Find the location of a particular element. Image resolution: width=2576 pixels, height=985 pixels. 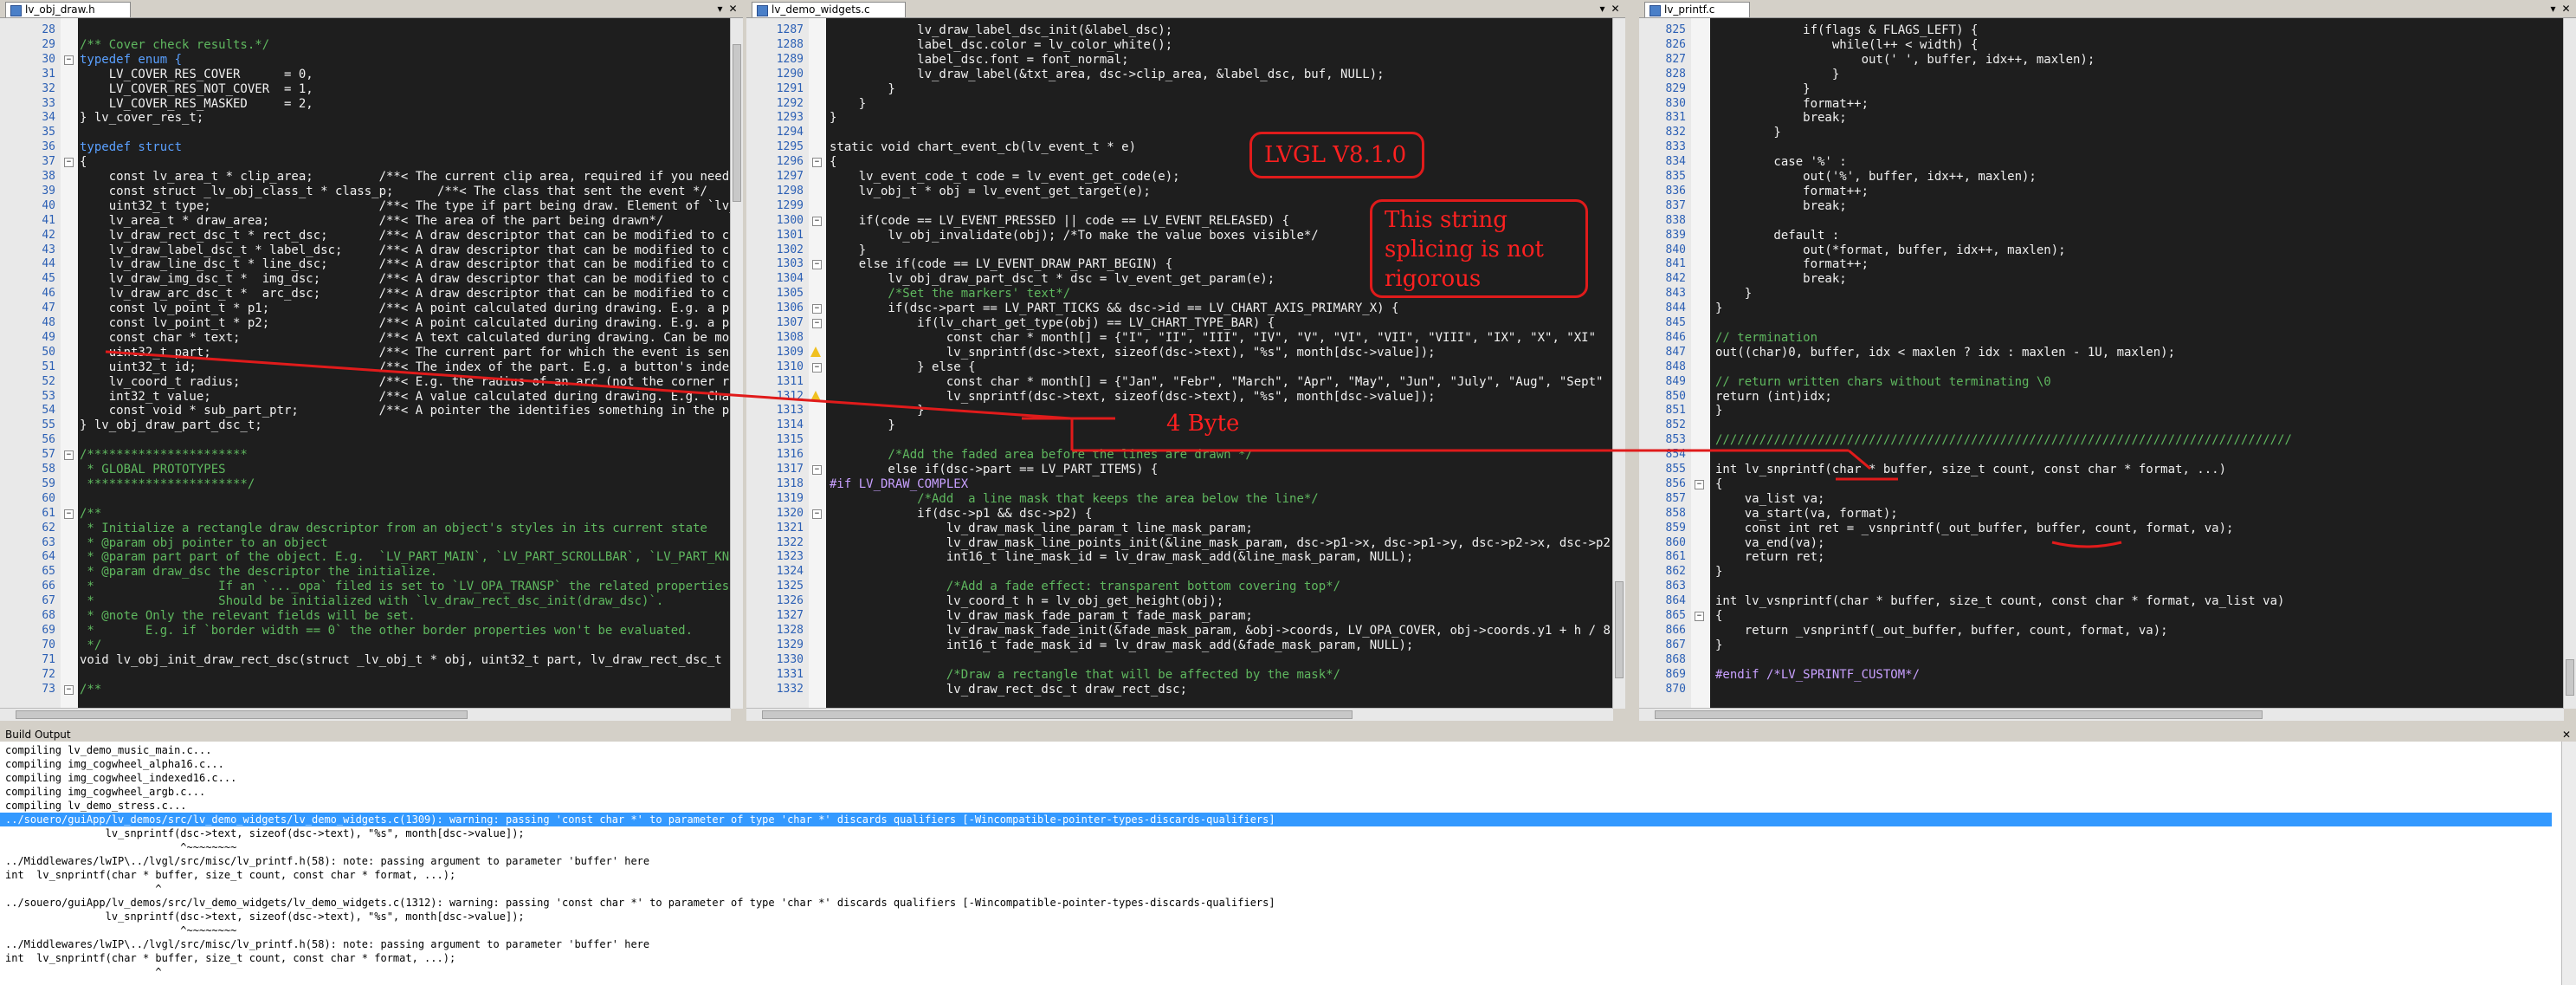

line-number: 1298 is located at coordinates (790, 191).